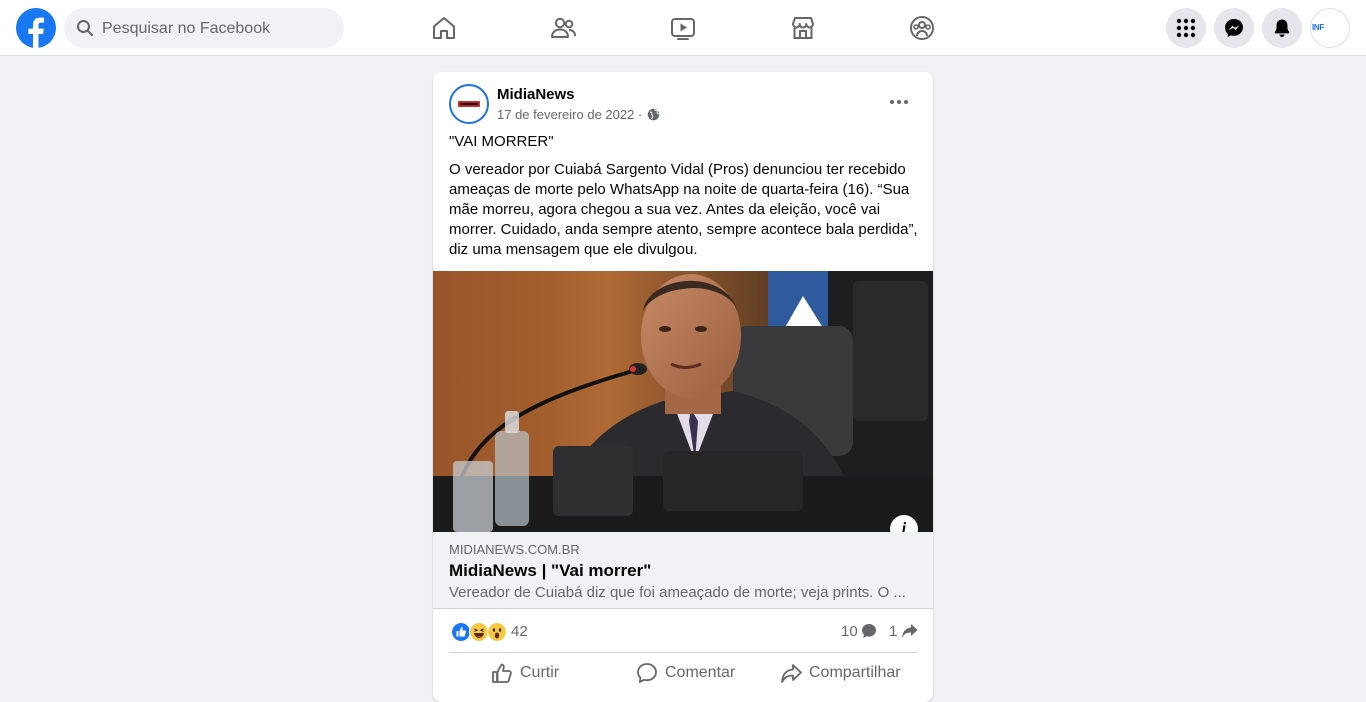  What do you see at coordinates (803, 28) in the screenshot?
I see `marketplace-icon` at bounding box center [803, 28].